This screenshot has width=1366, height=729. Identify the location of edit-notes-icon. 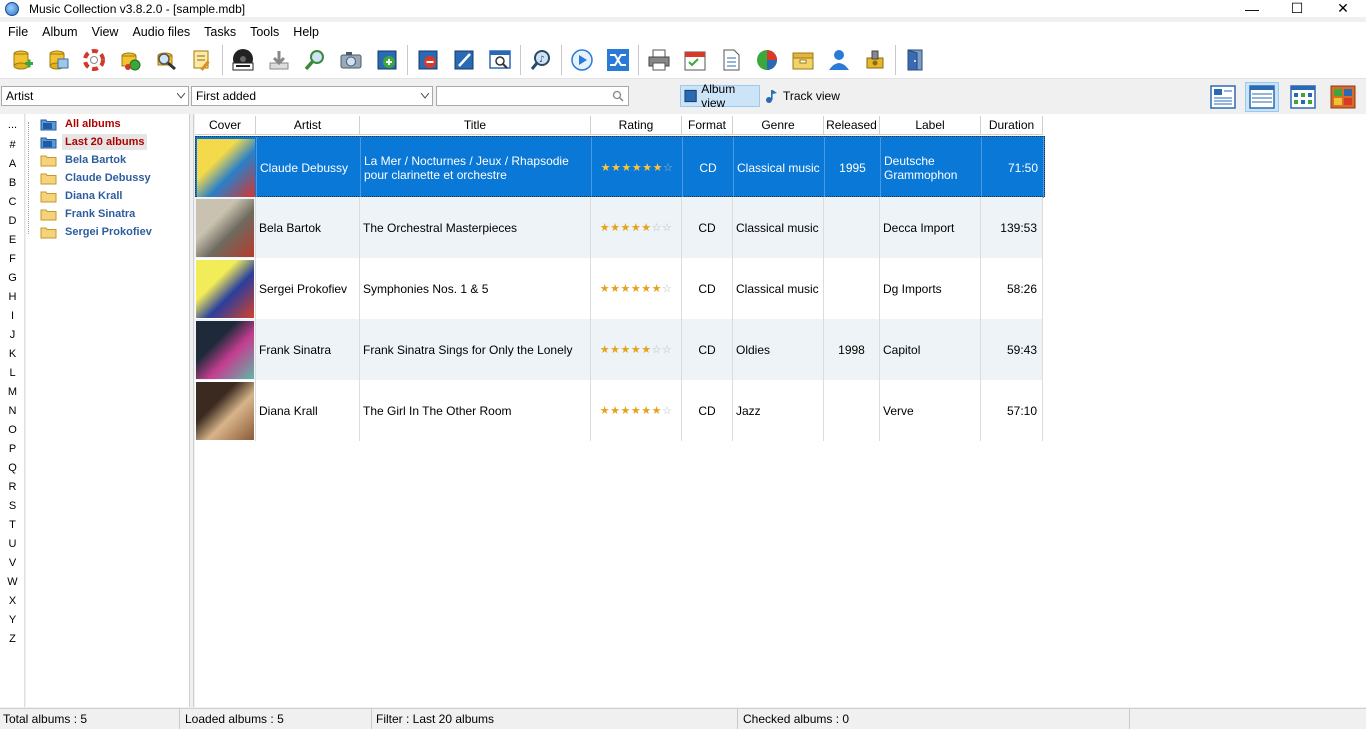
(202, 60).